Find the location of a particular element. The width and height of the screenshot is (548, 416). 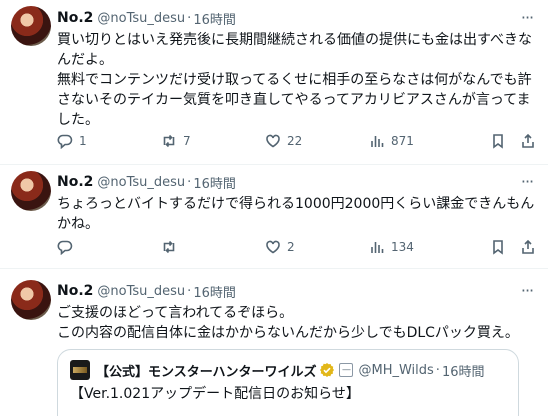

quoted-author-handle: @MH_Wilds is located at coordinates (395, 370).